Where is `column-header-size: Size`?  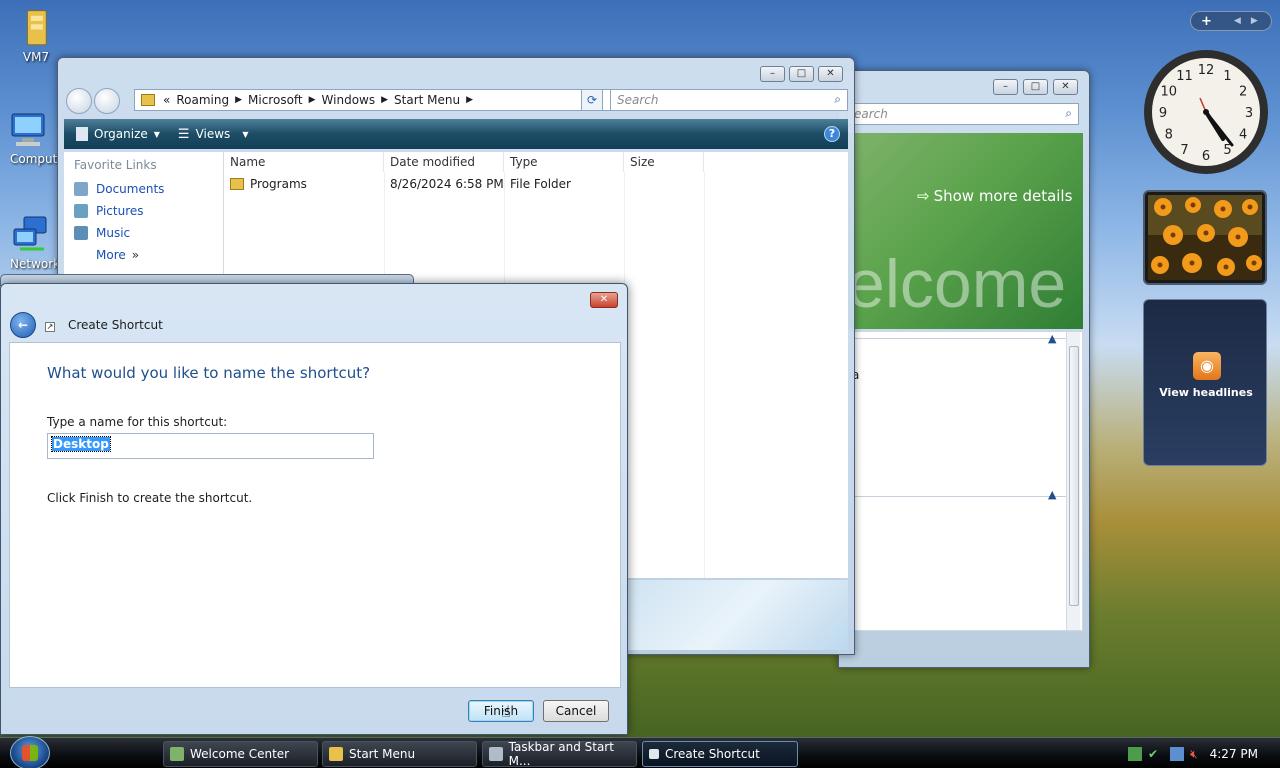 column-header-size: Size is located at coordinates (664, 162).